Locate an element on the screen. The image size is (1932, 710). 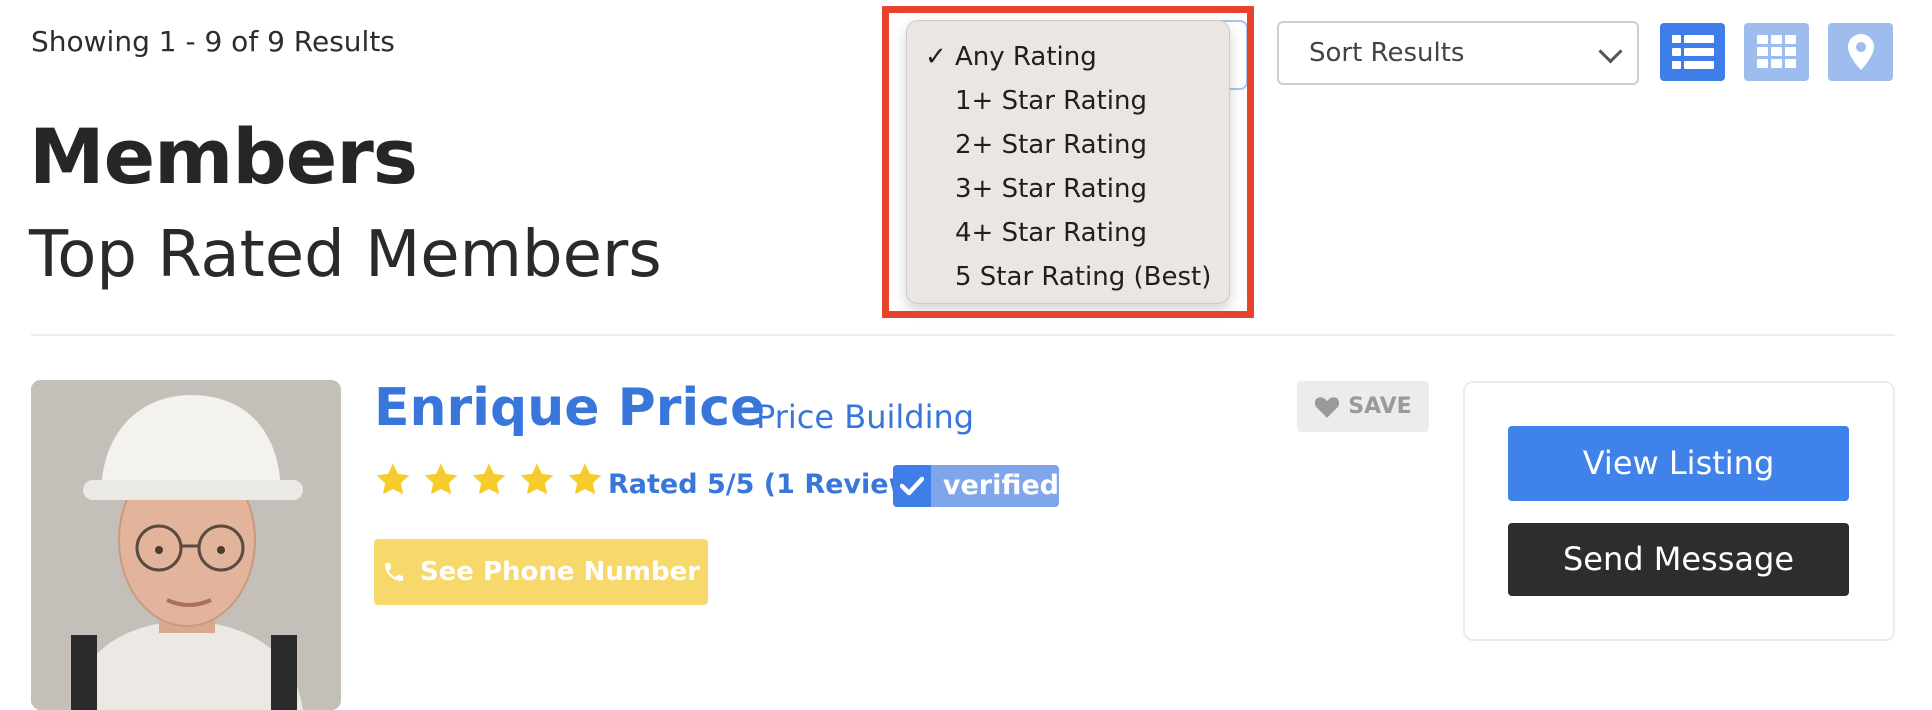
save-button-label: SAVE is located at coordinates (1380, 406).